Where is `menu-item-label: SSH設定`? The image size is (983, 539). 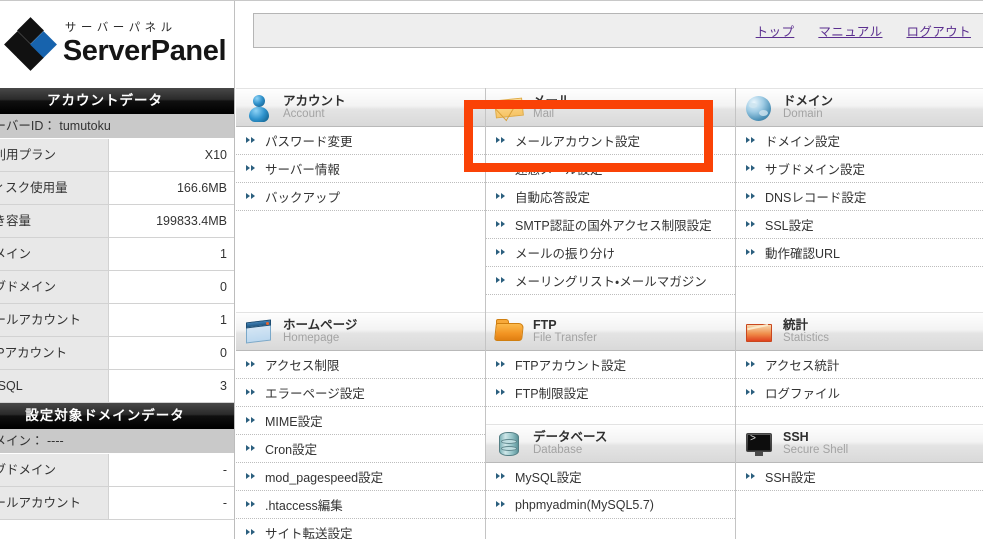
menu-item-label: SSH設定 is located at coordinates (790, 478).